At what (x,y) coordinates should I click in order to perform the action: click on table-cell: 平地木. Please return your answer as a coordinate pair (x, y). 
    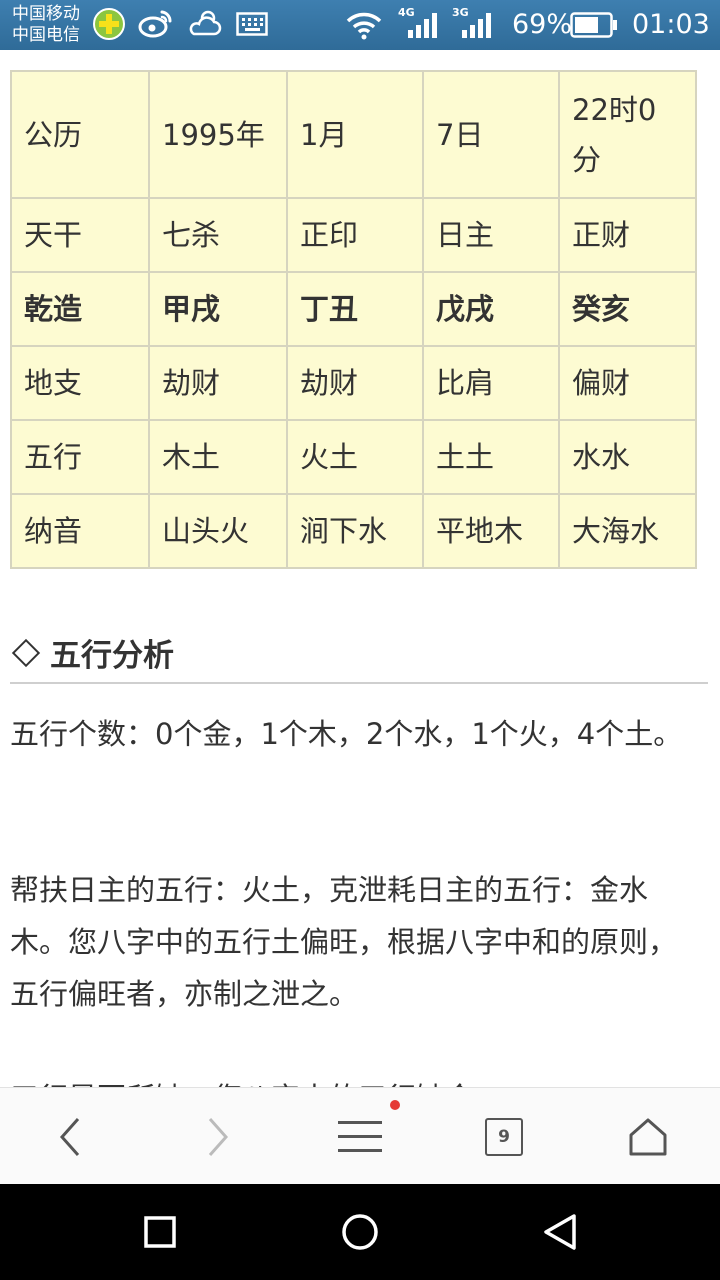
    Looking at the image, I should click on (491, 531).